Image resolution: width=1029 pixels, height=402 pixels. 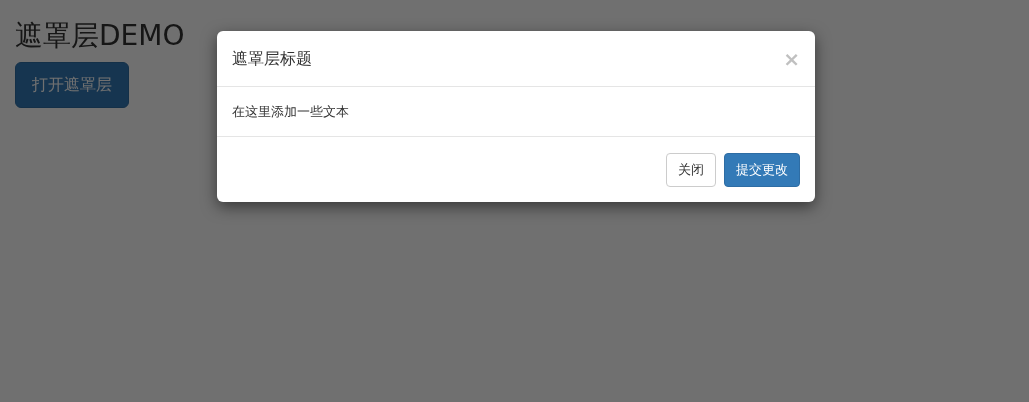 I want to click on modal-title: 遮罩层标题, so click(x=272, y=58).